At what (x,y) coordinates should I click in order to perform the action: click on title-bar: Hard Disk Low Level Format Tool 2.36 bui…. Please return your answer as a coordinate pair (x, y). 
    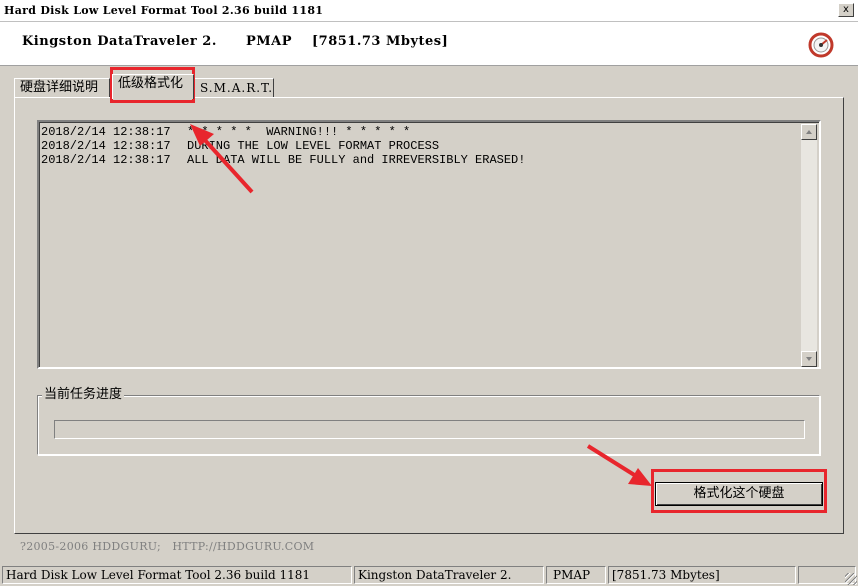
    Looking at the image, I should click on (429, 11).